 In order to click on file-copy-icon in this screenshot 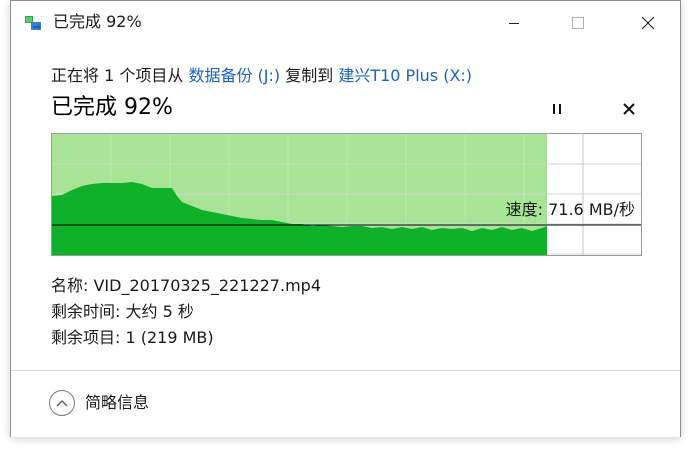, I will do `click(34, 23)`.